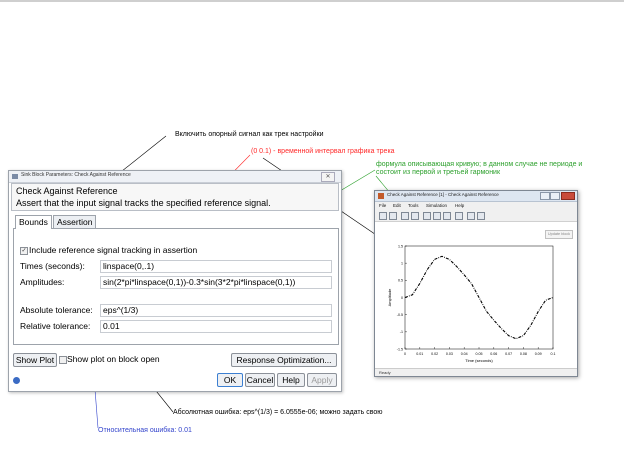 The height and width of the screenshot is (451, 624). I want to click on ok-button: OK, so click(230, 380).